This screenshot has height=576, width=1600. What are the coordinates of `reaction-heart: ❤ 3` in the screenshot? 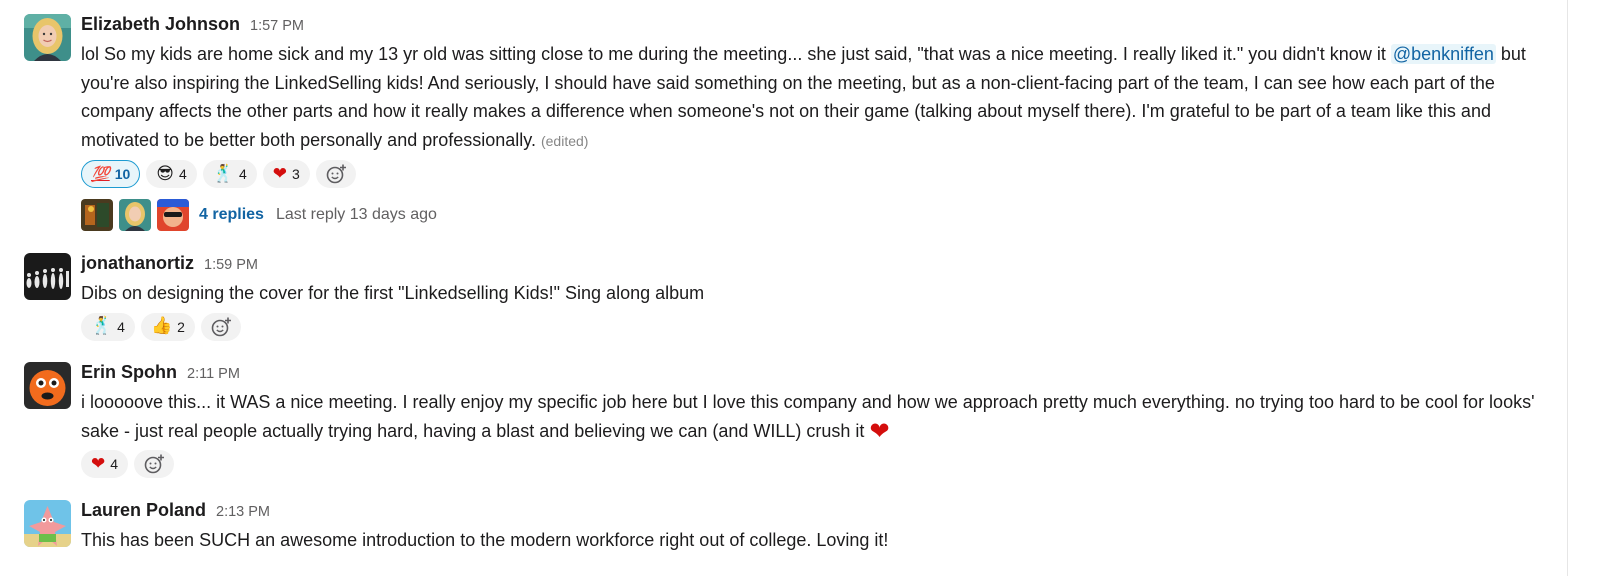 It's located at (286, 174).